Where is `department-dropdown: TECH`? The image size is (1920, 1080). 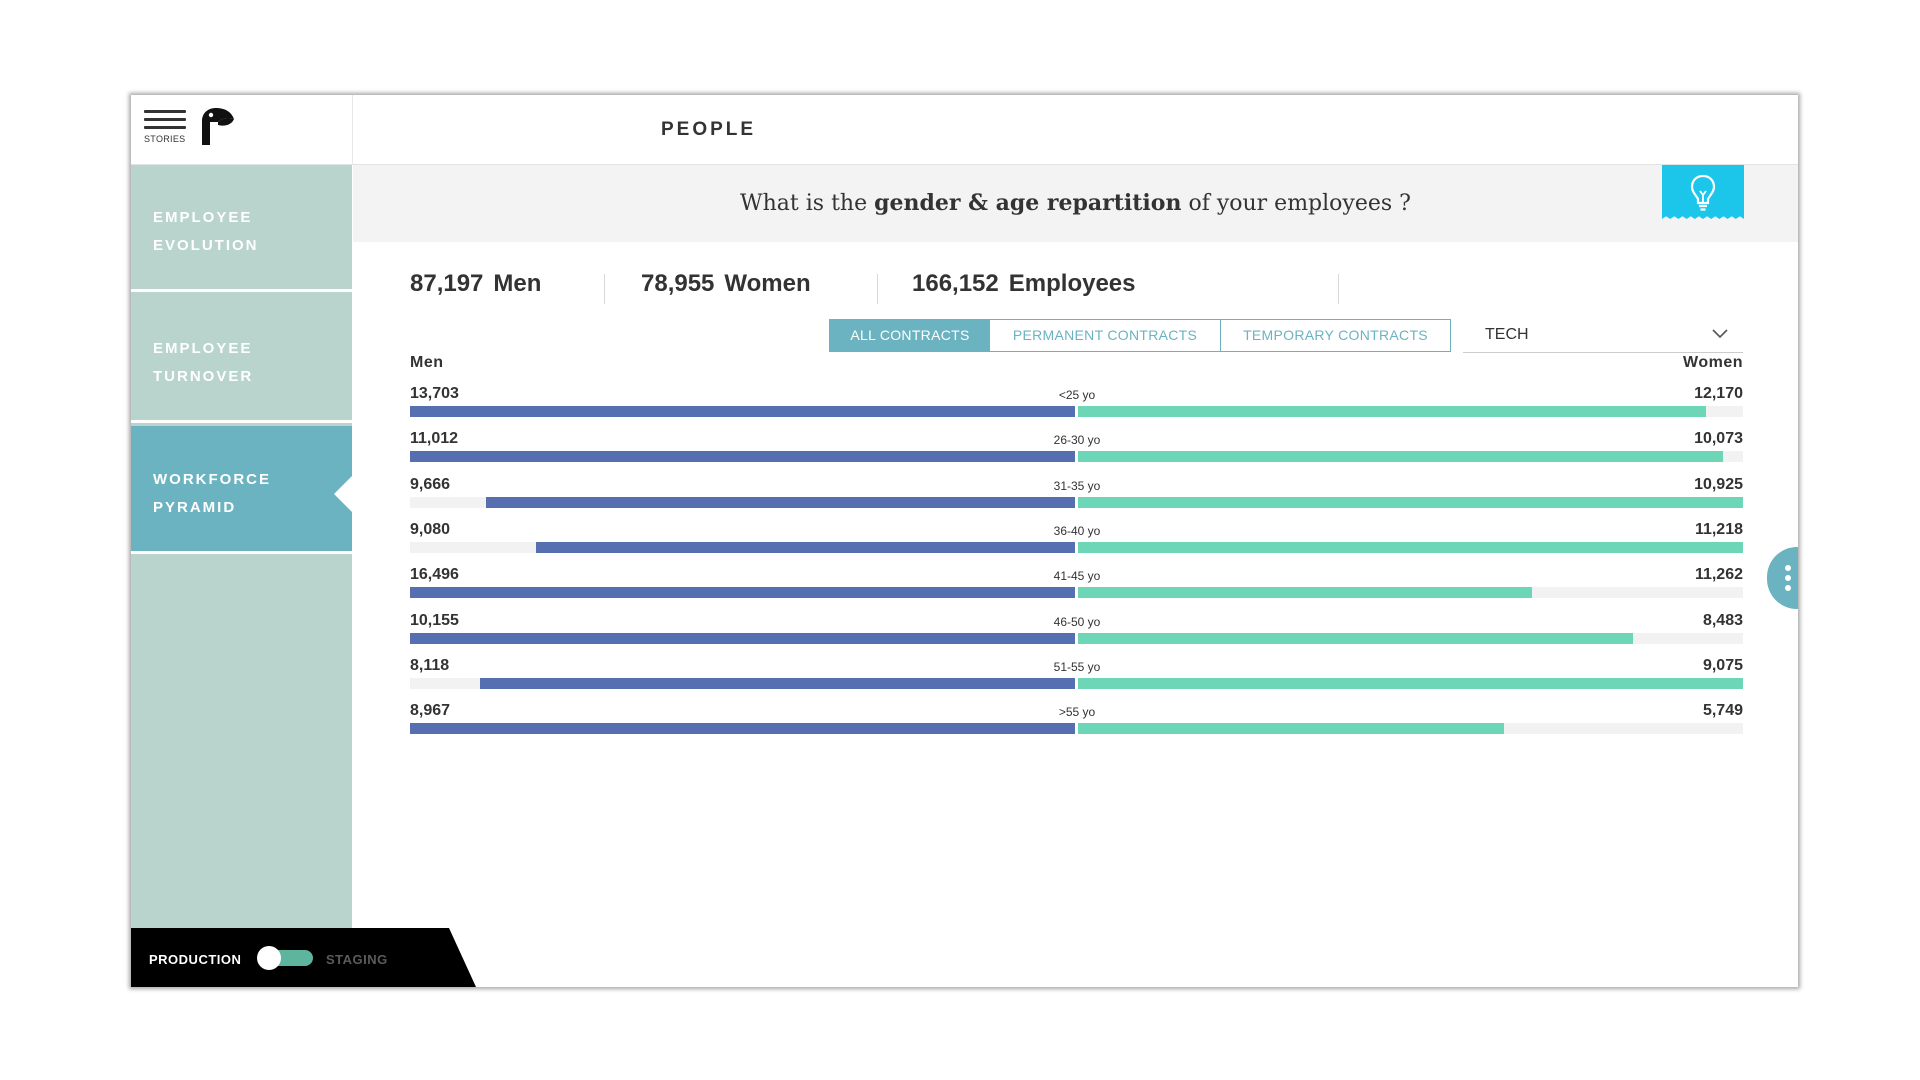 department-dropdown: TECH is located at coordinates (1603, 336).